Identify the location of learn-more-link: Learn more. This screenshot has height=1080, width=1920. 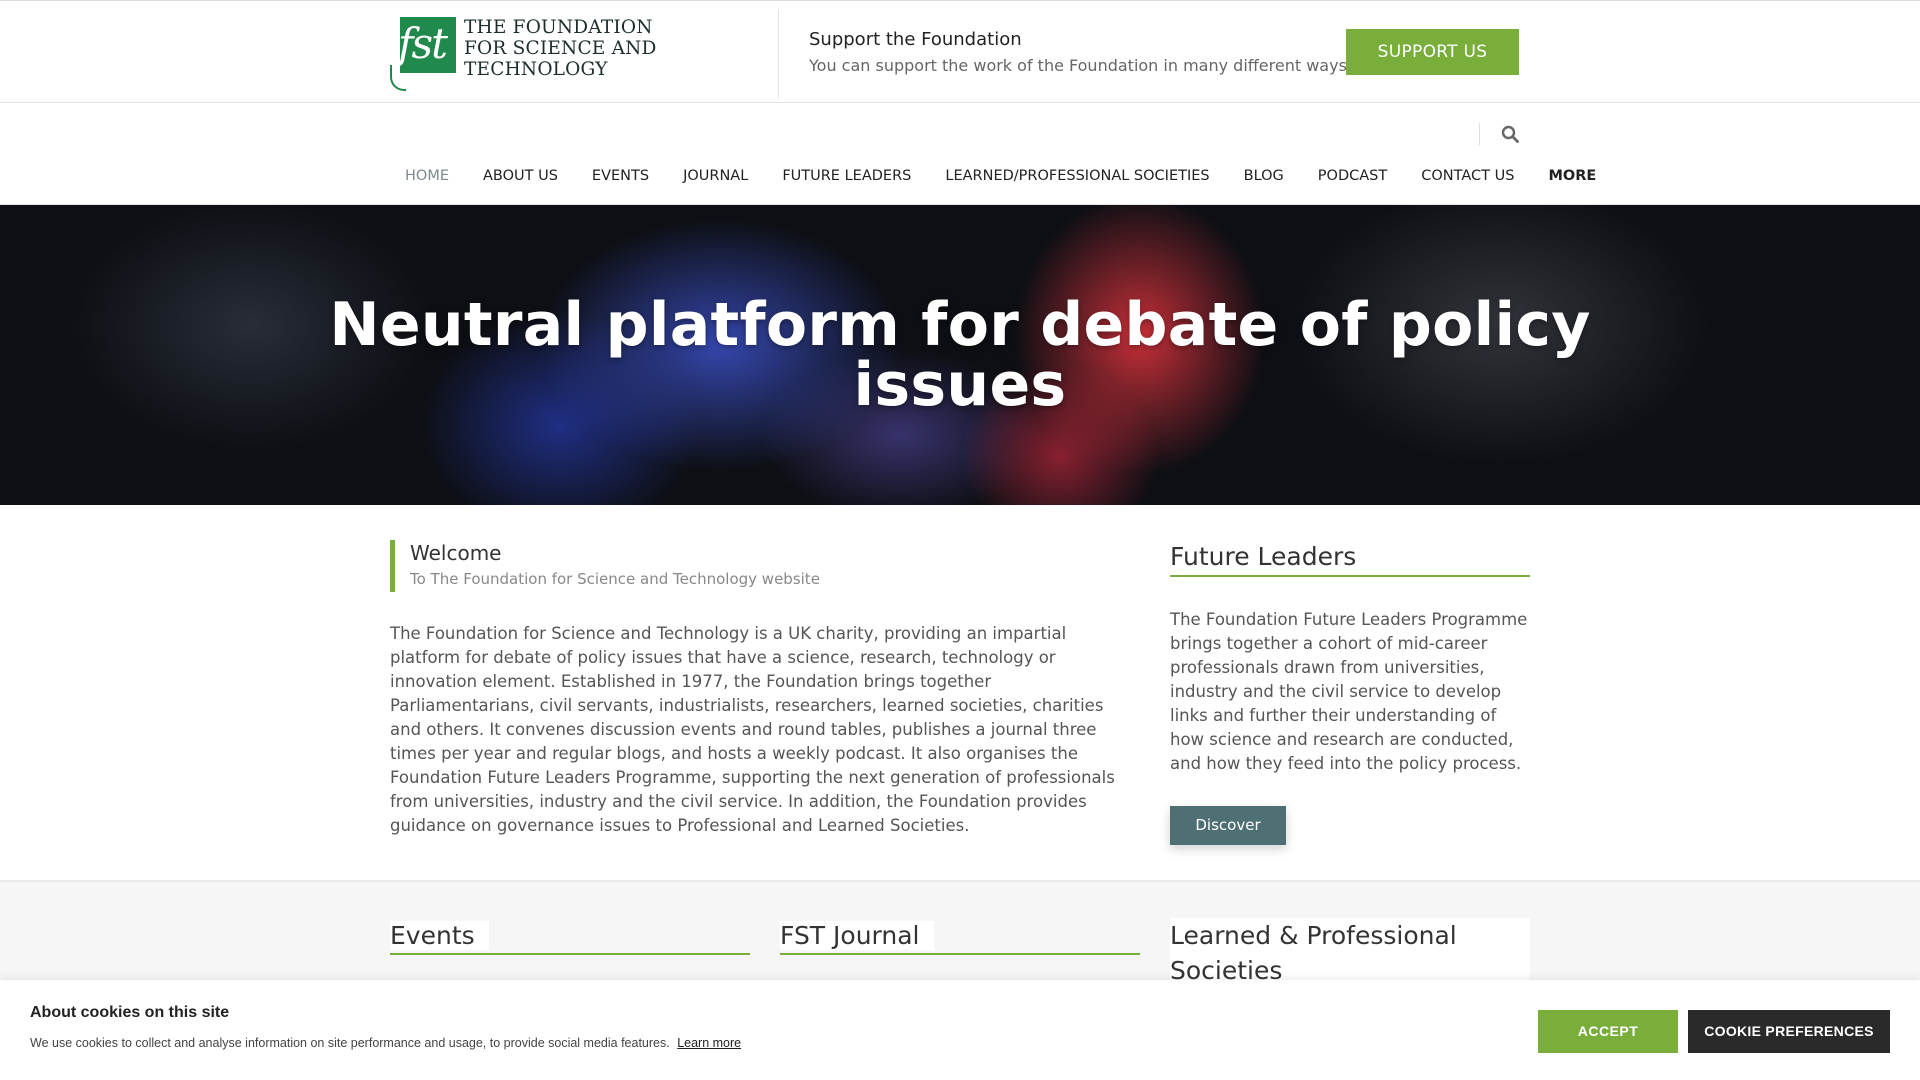
(709, 1043).